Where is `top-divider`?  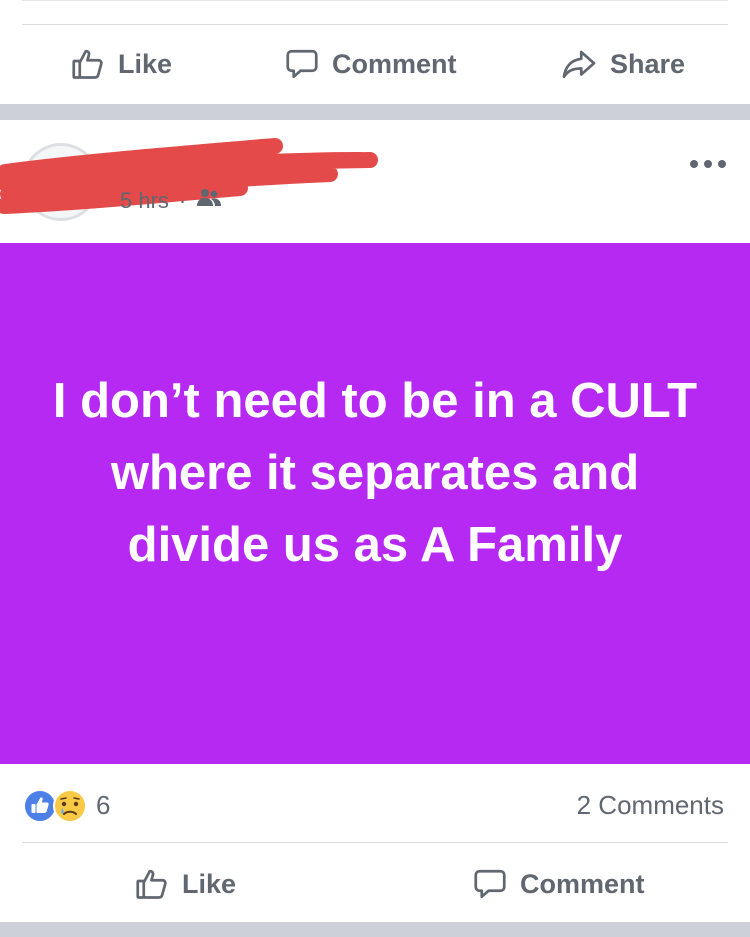
top-divider is located at coordinates (375, 0).